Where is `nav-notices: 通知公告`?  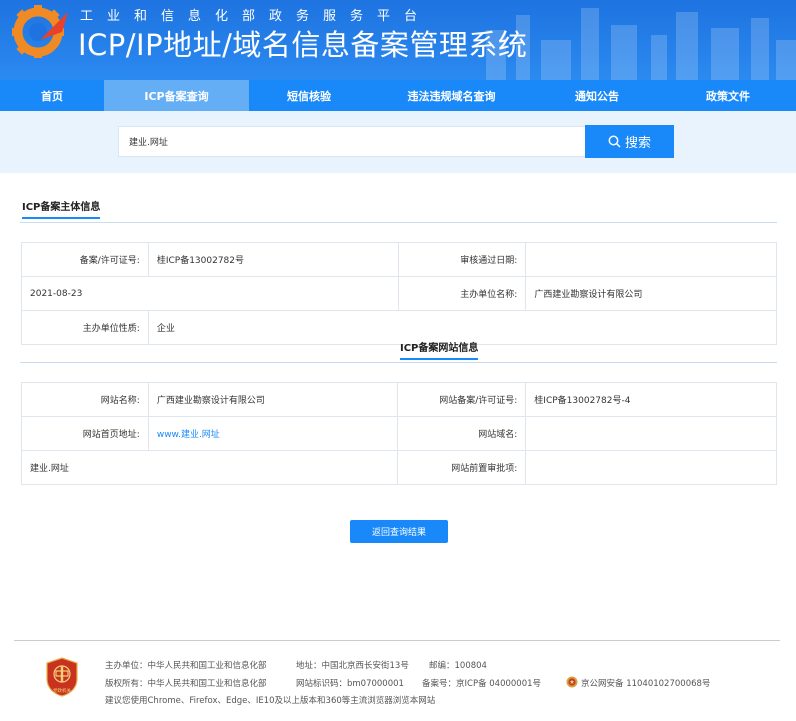
nav-notices: 通知公告 is located at coordinates (597, 95).